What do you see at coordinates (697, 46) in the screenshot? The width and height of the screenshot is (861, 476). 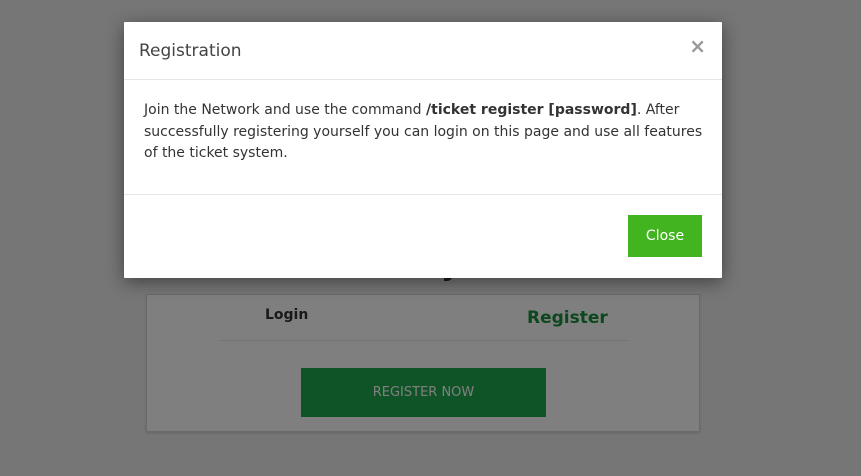 I see `close-icon: ×` at bounding box center [697, 46].